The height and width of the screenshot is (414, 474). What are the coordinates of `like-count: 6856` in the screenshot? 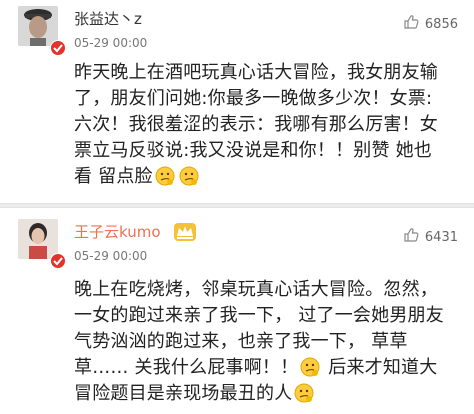 It's located at (441, 24).